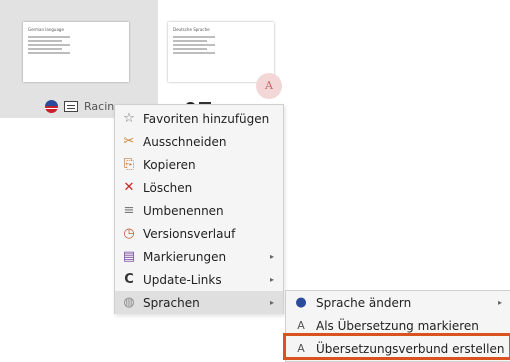 This screenshot has width=510, height=362. What do you see at coordinates (129, 256) in the screenshot?
I see `markings-icon: ▤` at bounding box center [129, 256].